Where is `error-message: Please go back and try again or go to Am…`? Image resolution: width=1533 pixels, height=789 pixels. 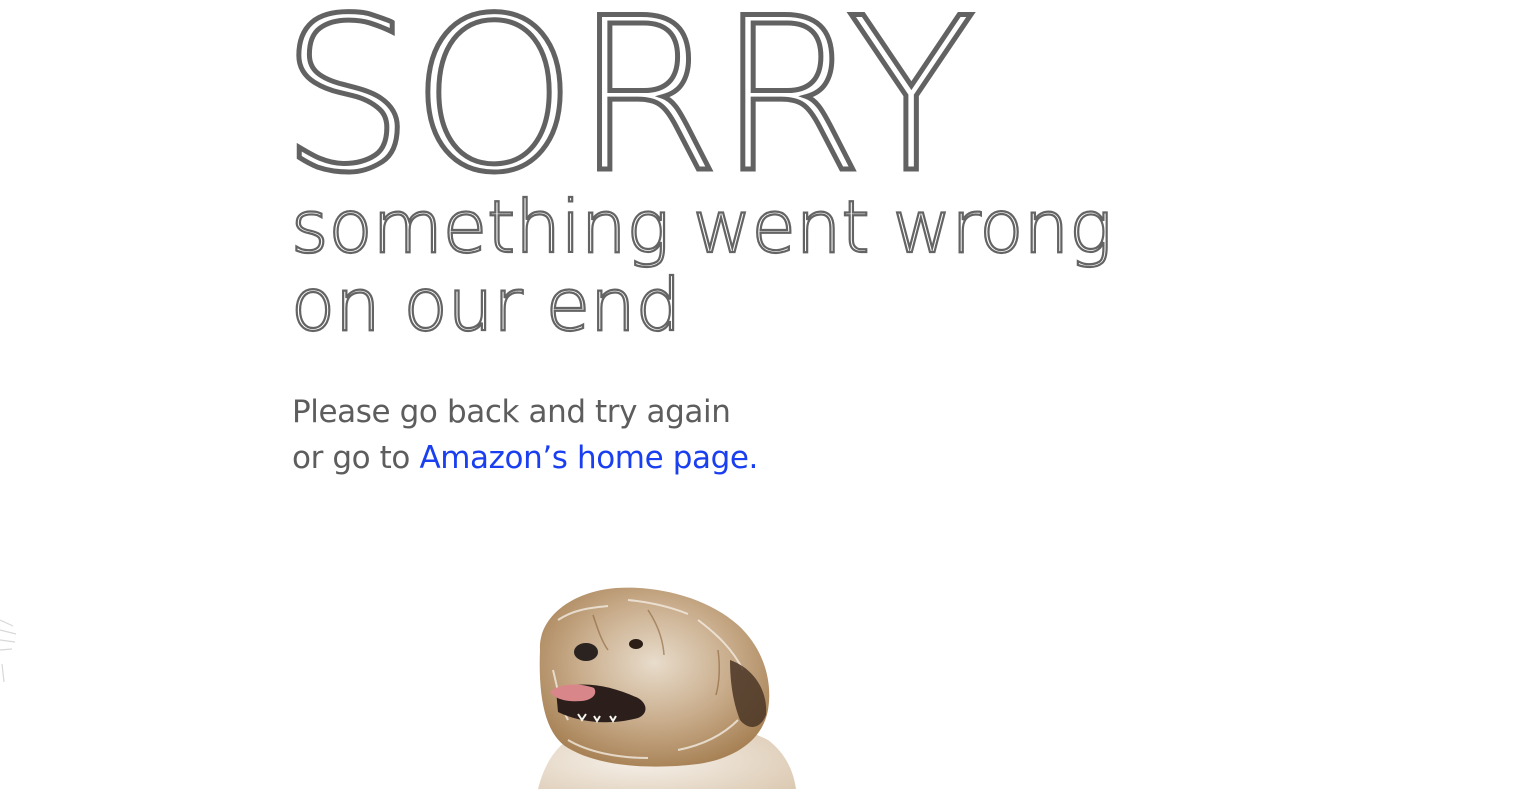
error-message: Please go back and try again or go to Am… is located at coordinates (525, 435).